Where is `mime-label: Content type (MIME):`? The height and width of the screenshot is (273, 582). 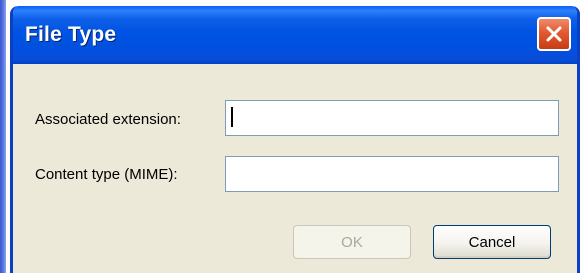 mime-label: Content type (MIME): is located at coordinates (106, 174).